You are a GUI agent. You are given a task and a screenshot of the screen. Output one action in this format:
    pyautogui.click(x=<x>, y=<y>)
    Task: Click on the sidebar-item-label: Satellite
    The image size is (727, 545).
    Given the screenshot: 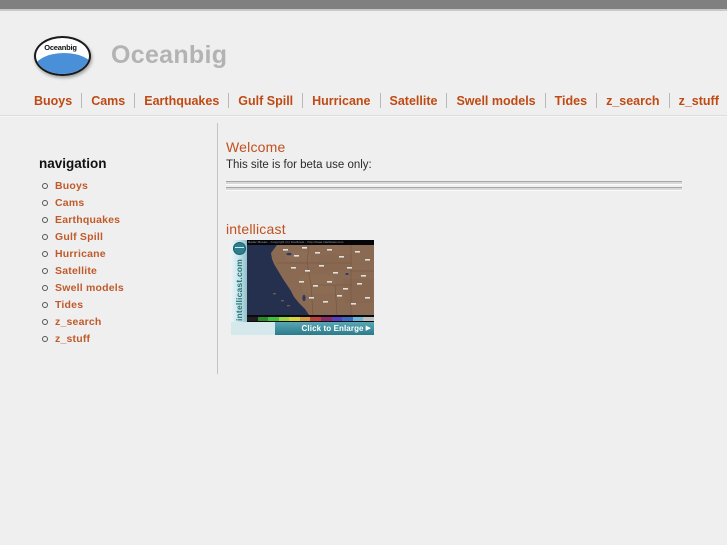 What is the action you would take?
    pyautogui.click(x=76, y=271)
    